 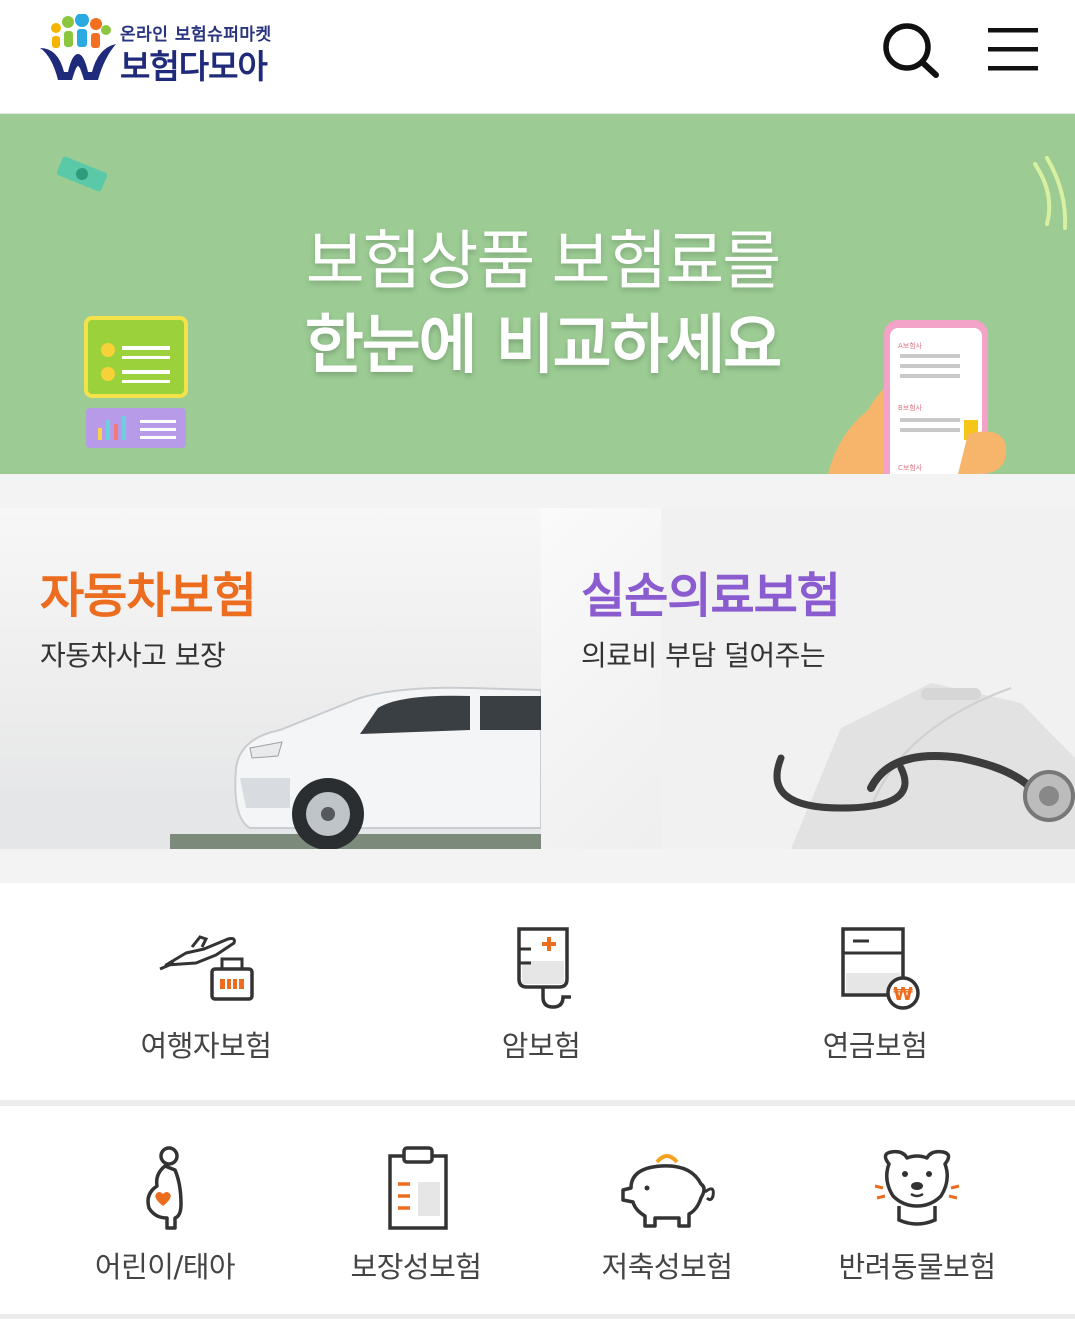 I want to click on pension-won-icon: ₩, so click(x=880, y=968).